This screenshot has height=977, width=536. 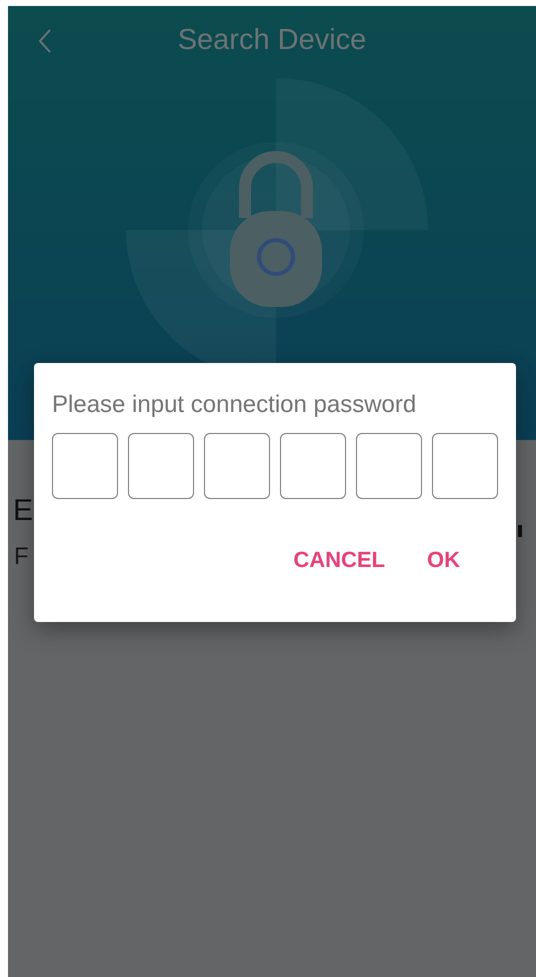 I want to click on dialog-title: Please input connection password, so click(x=235, y=405).